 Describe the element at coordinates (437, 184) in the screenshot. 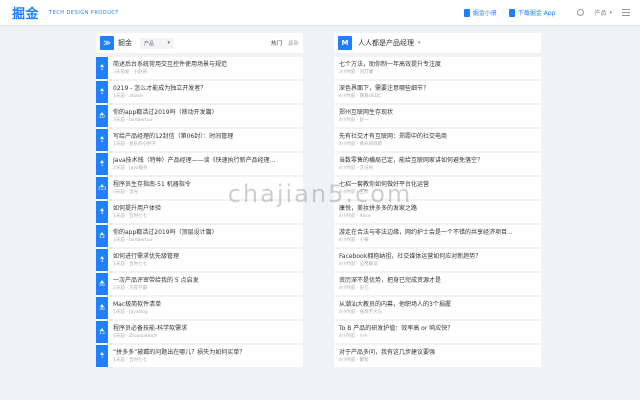

I see `item-title: 七招一套教你如何做好平台化运营` at that location.